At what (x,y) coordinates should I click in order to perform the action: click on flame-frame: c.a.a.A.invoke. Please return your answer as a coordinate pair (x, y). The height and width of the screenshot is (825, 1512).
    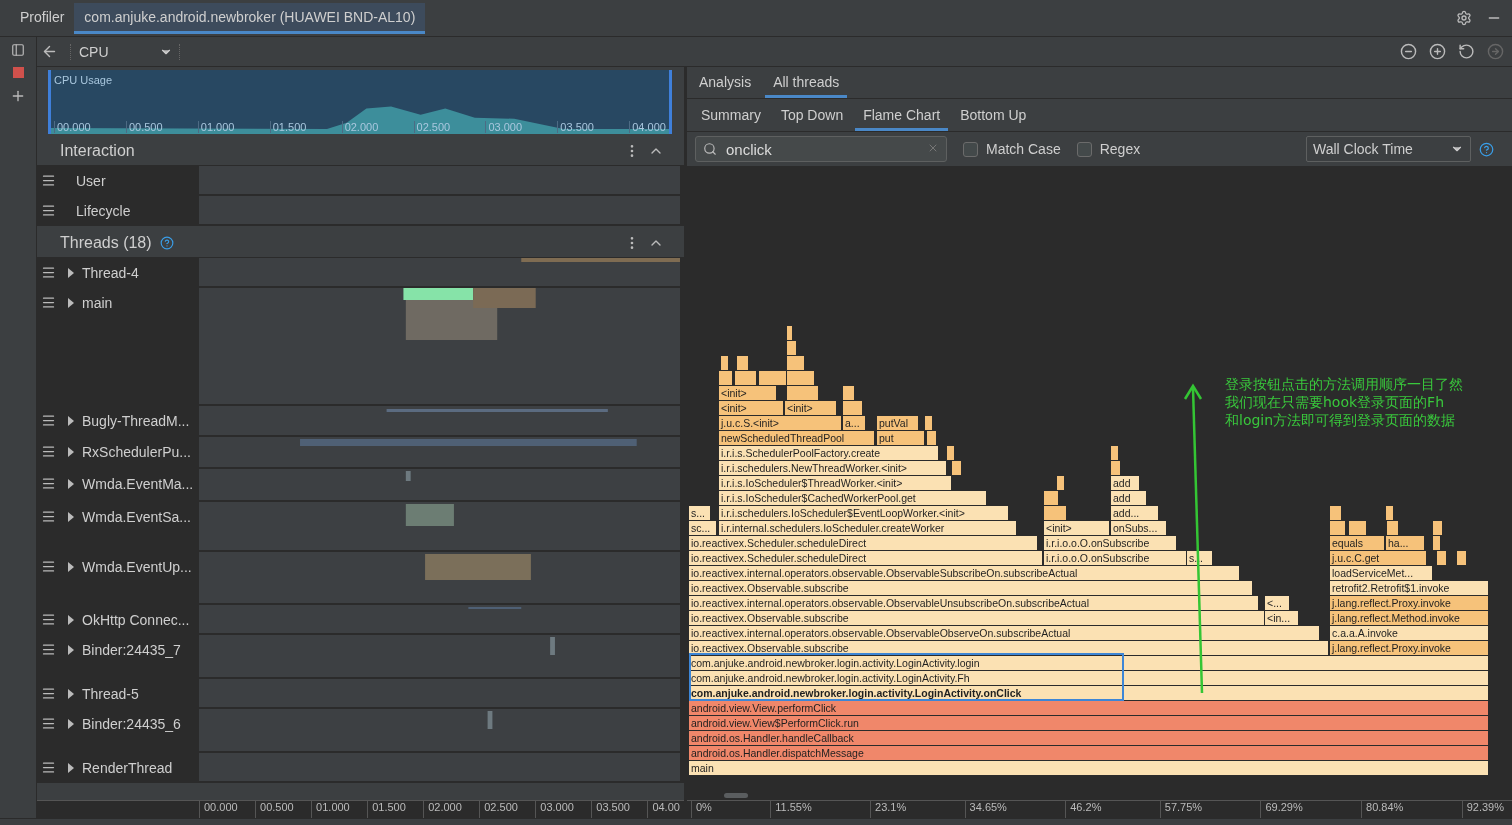
    Looking at the image, I should click on (1409, 633).